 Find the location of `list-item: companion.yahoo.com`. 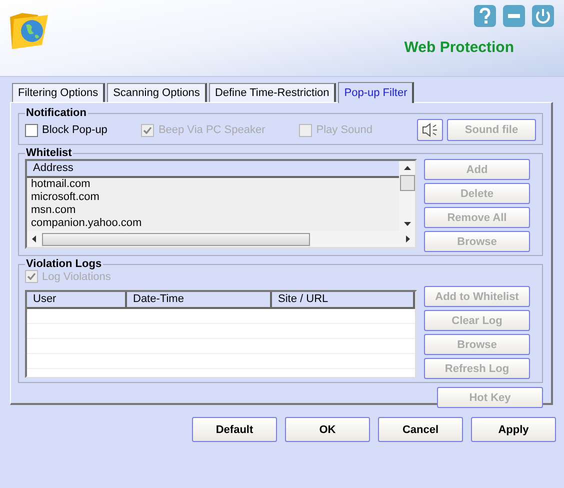

list-item: companion.yahoo.com is located at coordinates (213, 223).